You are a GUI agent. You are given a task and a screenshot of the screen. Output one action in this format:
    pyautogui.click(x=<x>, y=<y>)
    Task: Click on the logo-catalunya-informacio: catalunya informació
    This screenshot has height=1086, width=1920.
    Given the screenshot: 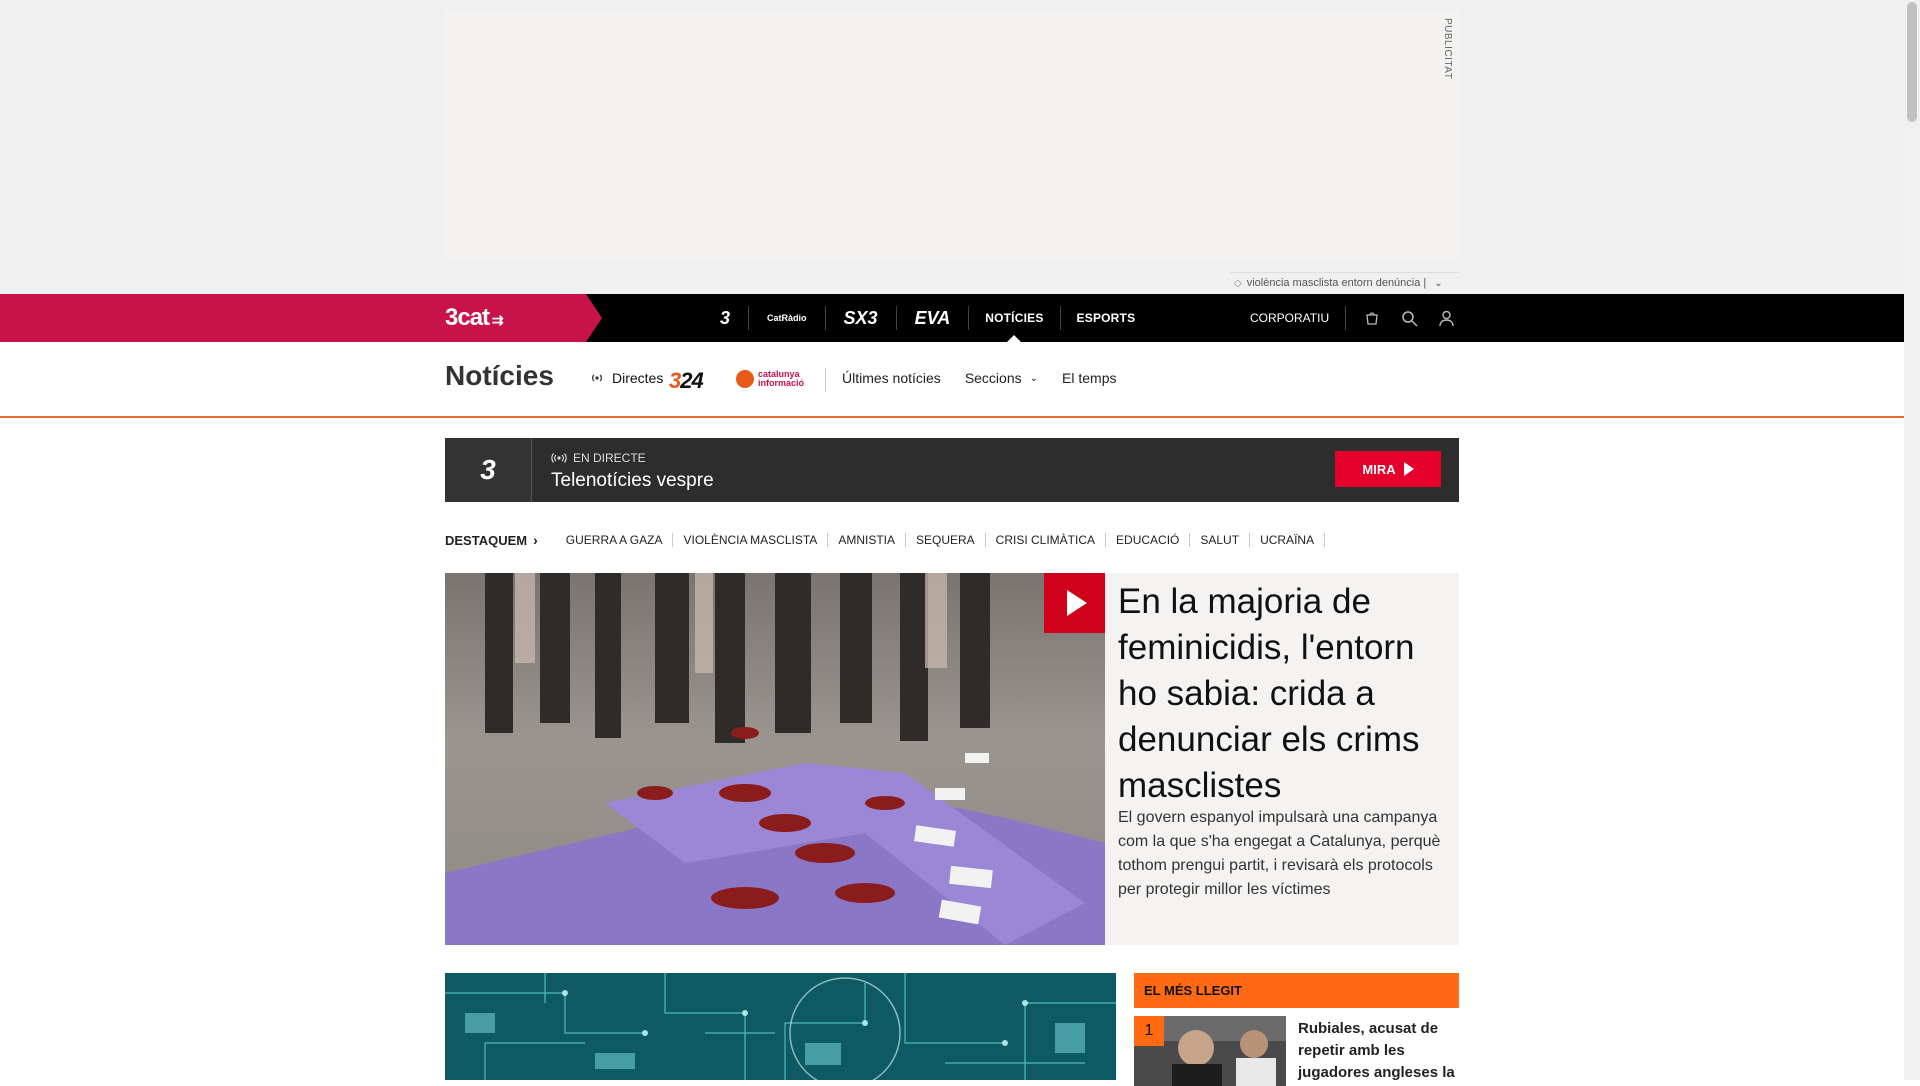 What is the action you would take?
    pyautogui.click(x=770, y=379)
    